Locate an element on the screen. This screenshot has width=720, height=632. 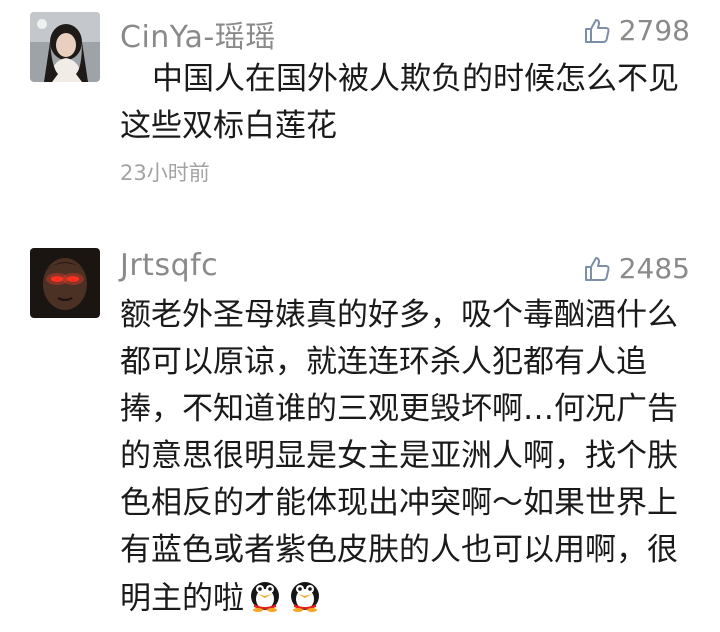
user-avatar-red-eyes-icon is located at coordinates (65, 283).